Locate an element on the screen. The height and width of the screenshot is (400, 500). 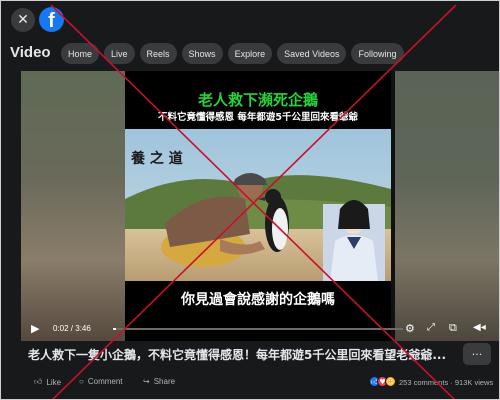
close-icon: ✕ is located at coordinates (23, 20).